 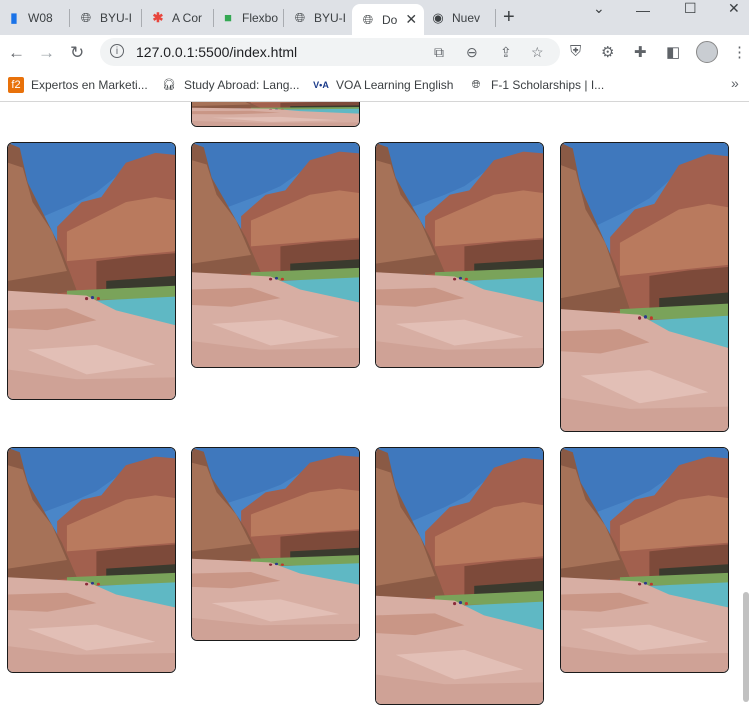 I want to click on tab-2: 🌐︎ BYU-I, so click(x=110, y=17).